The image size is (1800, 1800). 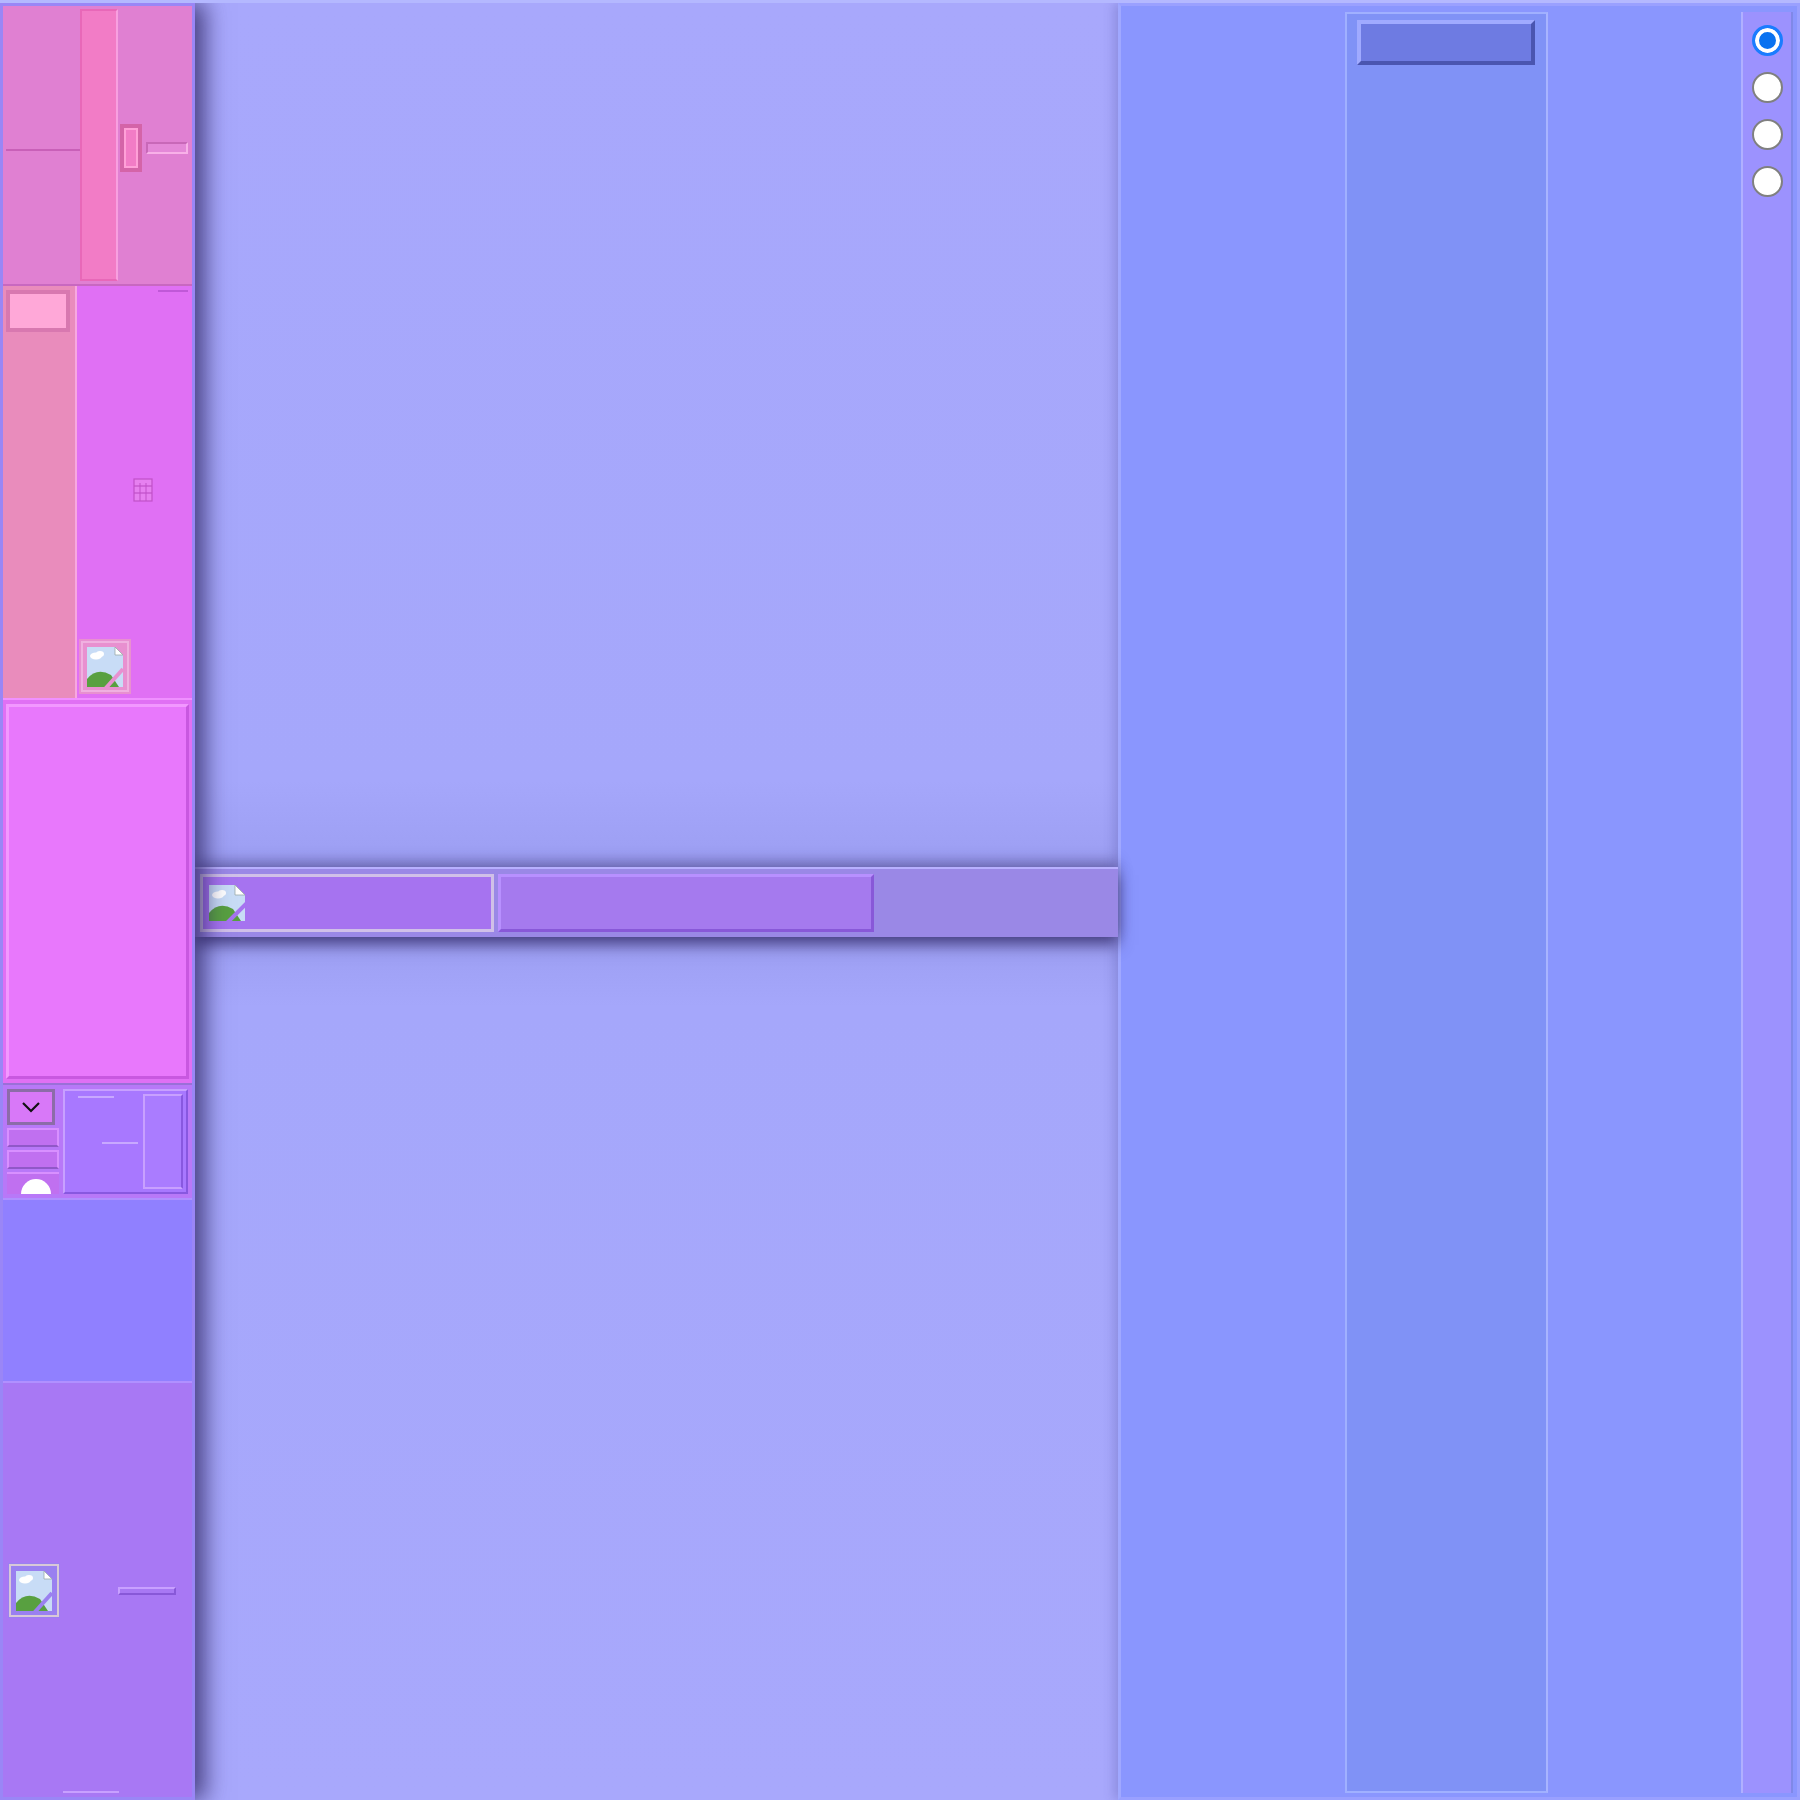 What do you see at coordinates (38, 311) in the screenshot?
I see `text-field` at bounding box center [38, 311].